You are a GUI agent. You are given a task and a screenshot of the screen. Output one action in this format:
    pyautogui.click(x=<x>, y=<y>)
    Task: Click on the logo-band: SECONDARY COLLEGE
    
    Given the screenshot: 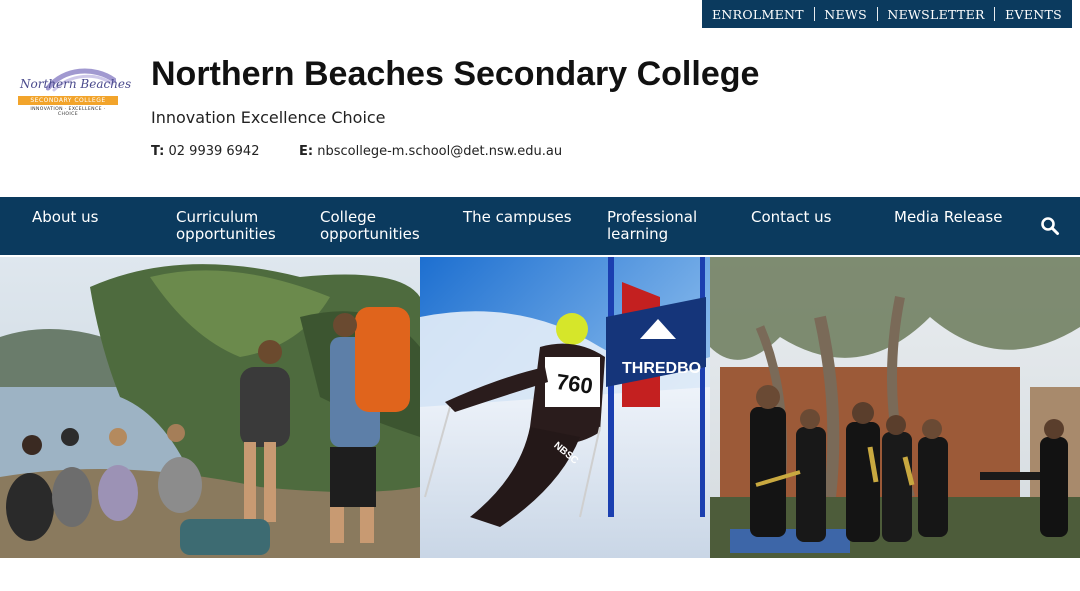 What is the action you would take?
    pyautogui.click(x=68, y=100)
    